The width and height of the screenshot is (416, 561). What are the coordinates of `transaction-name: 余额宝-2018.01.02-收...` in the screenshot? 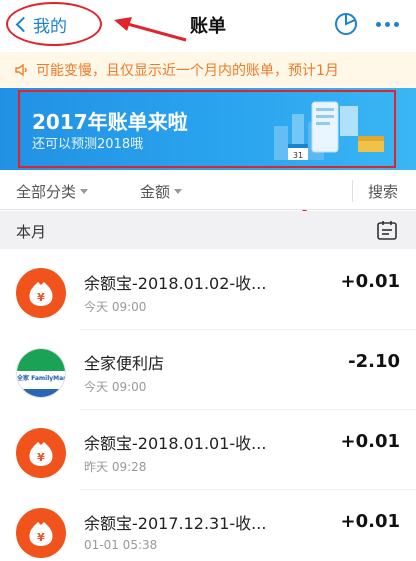 It's located at (175, 283).